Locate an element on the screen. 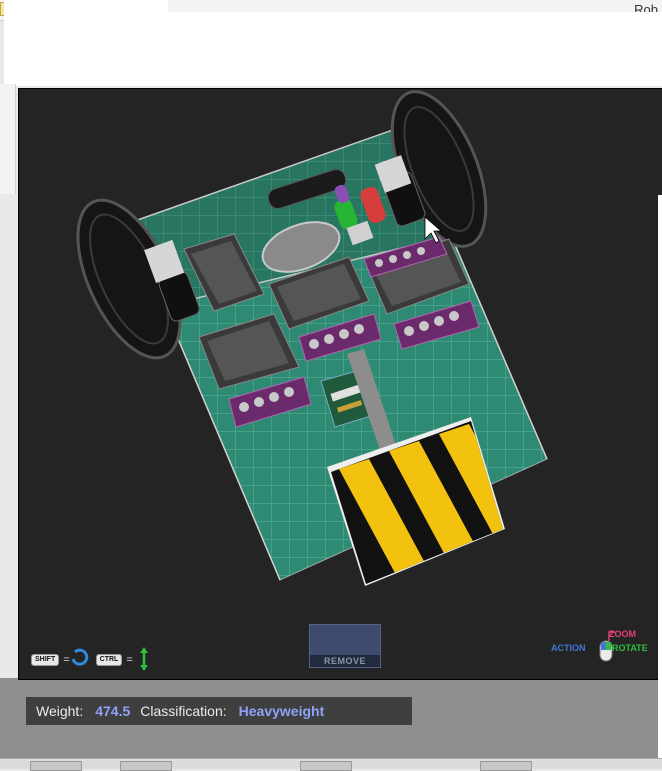 The height and width of the screenshot is (771, 662). shift-key-label: SHIFT is located at coordinates (45, 660).